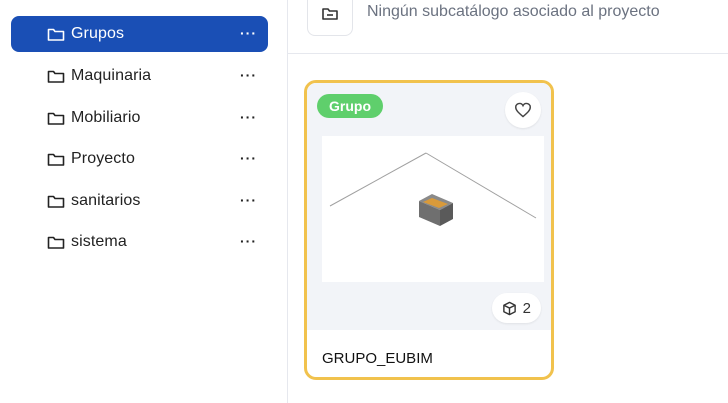 This screenshot has height=403, width=728. What do you see at coordinates (513, 11) in the screenshot?
I see `empty-subcatalog-message: Ningún subcatálogo asociado al proyecto` at bounding box center [513, 11].